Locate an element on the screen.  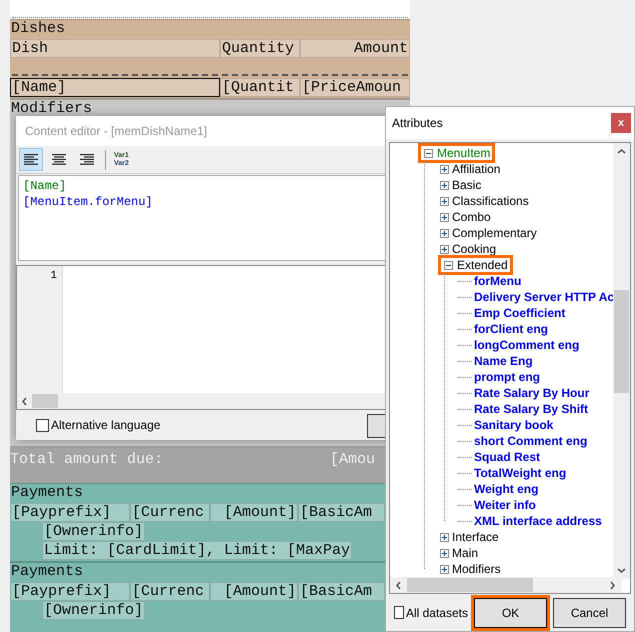
line-number: 1 is located at coordinates (53, 276).